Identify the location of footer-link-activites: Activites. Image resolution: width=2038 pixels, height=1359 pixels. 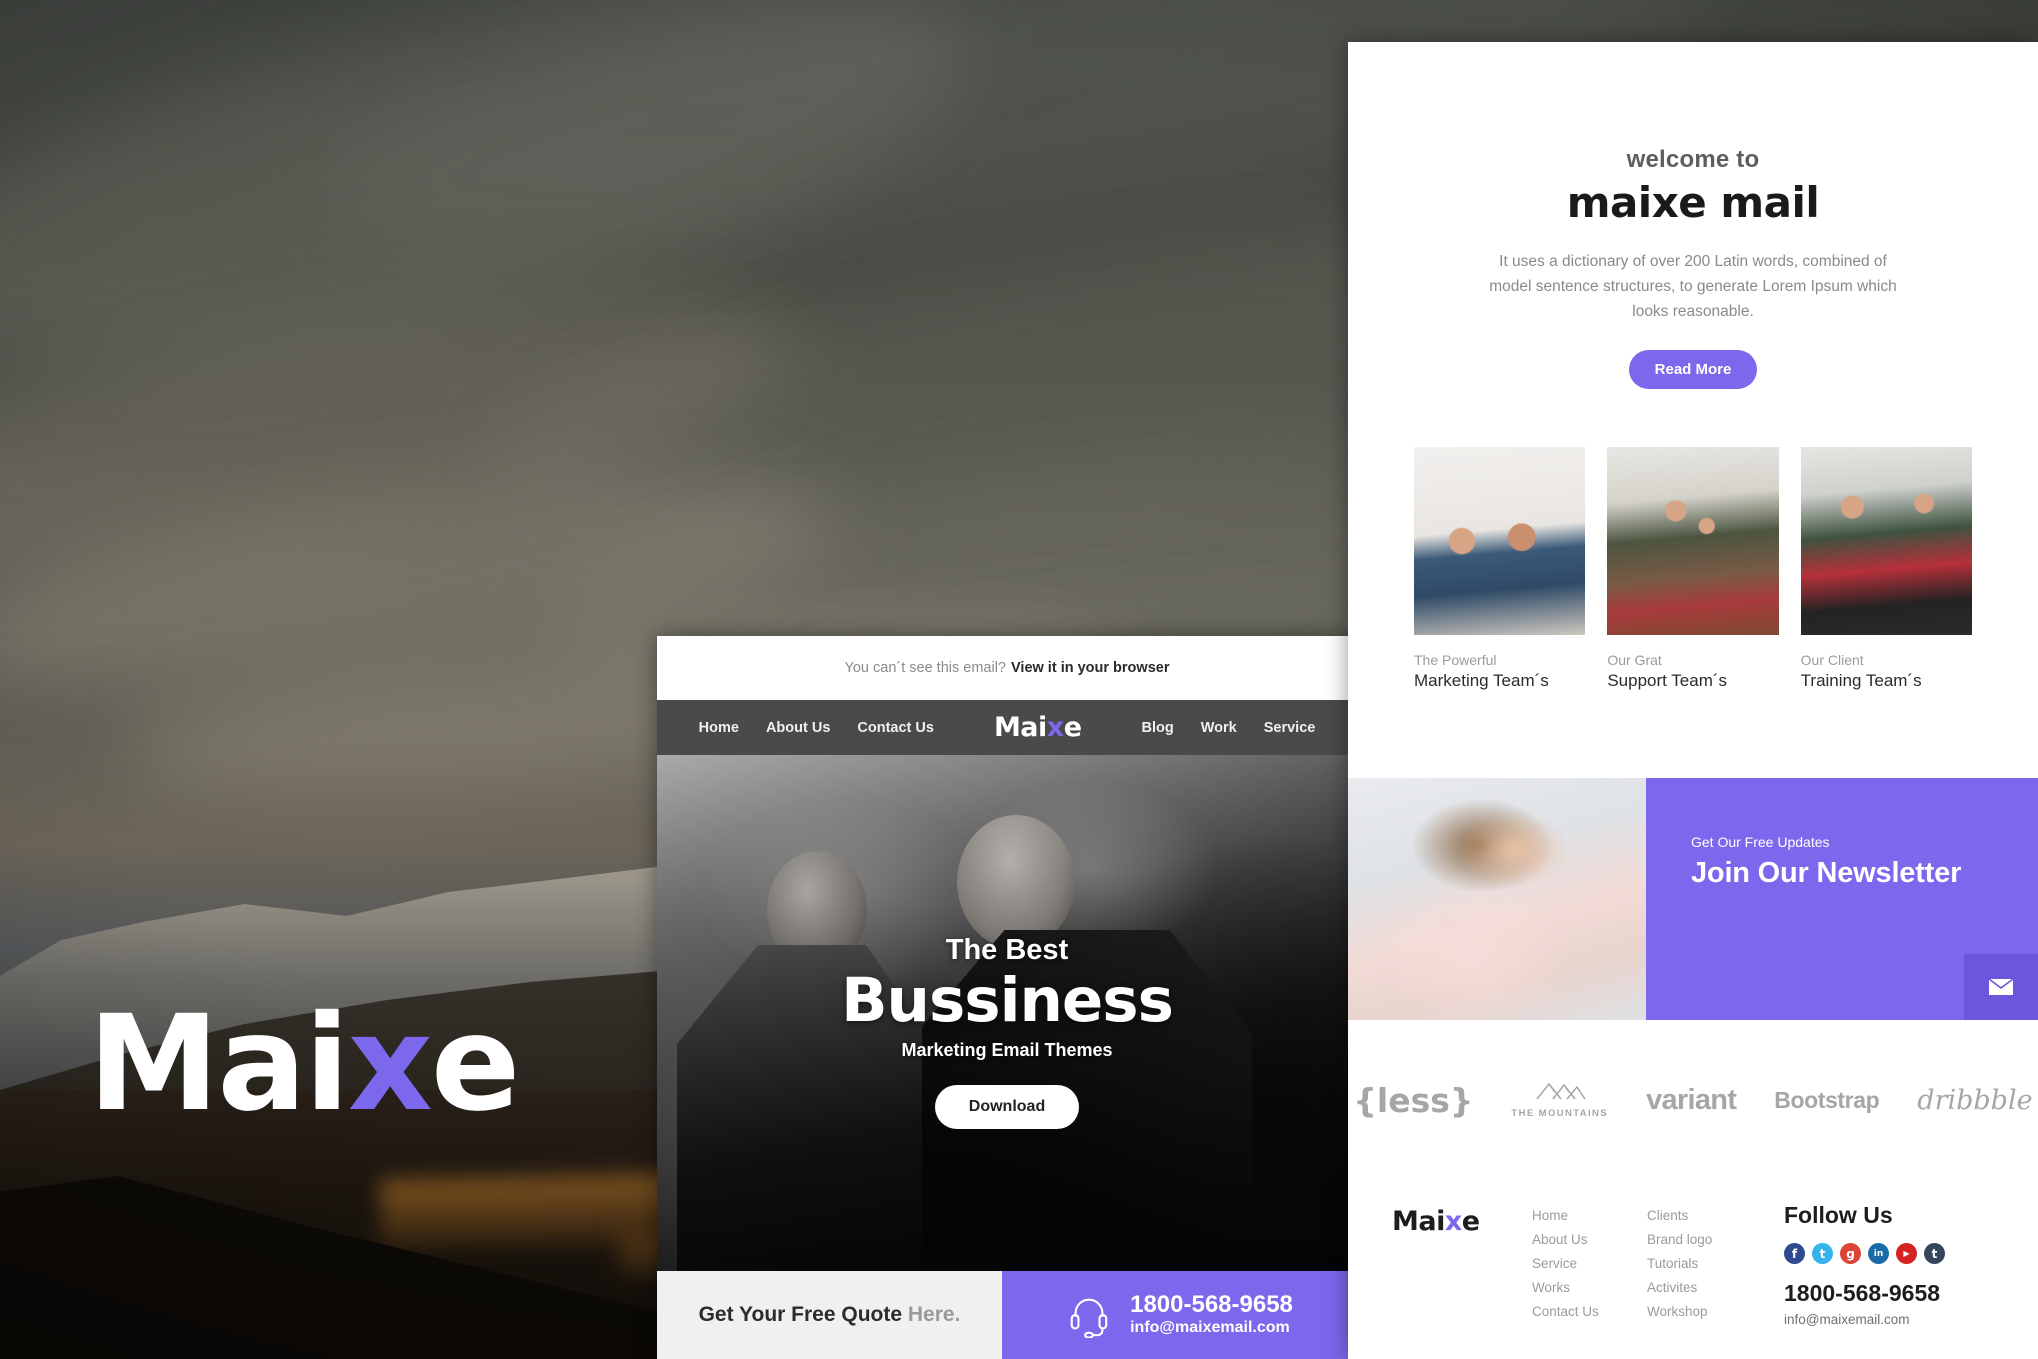
(1704, 1287).